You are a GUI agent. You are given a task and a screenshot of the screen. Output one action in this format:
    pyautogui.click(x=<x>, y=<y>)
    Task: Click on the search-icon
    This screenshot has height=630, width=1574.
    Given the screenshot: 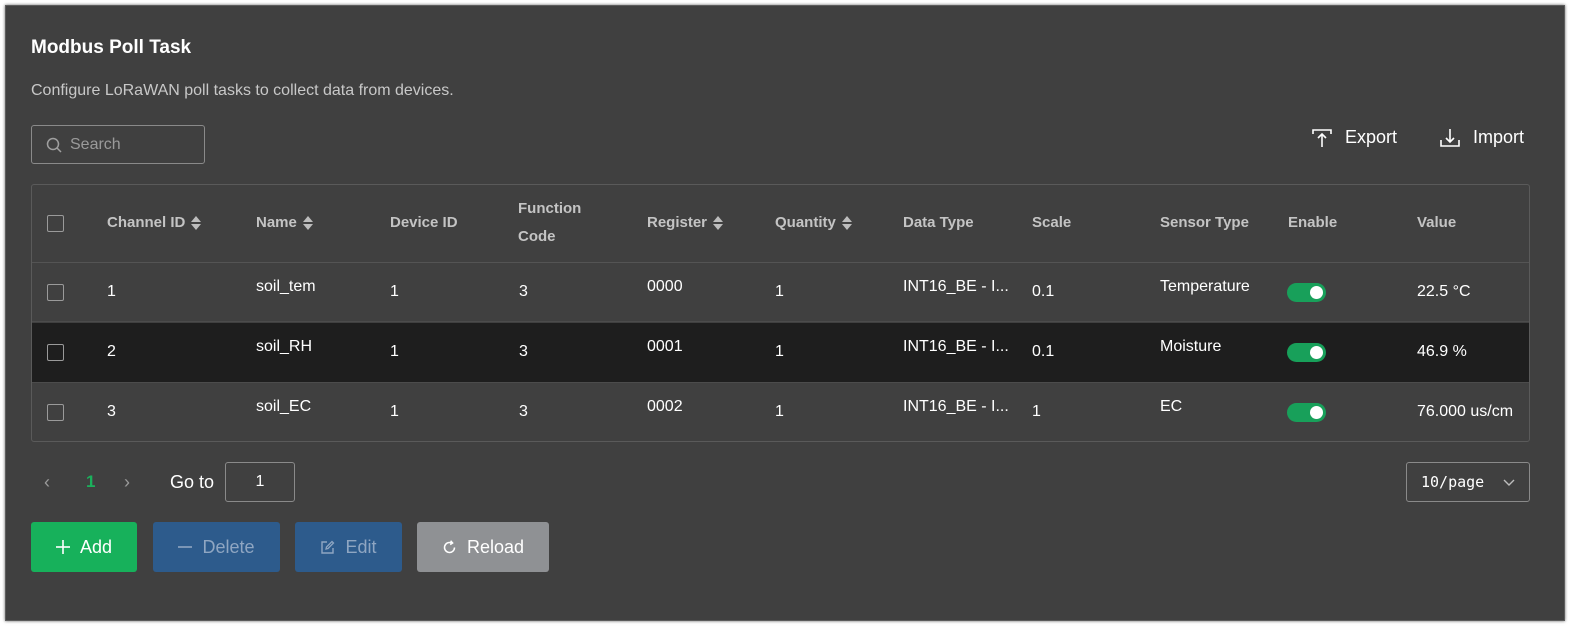 What is the action you would take?
    pyautogui.click(x=54, y=145)
    